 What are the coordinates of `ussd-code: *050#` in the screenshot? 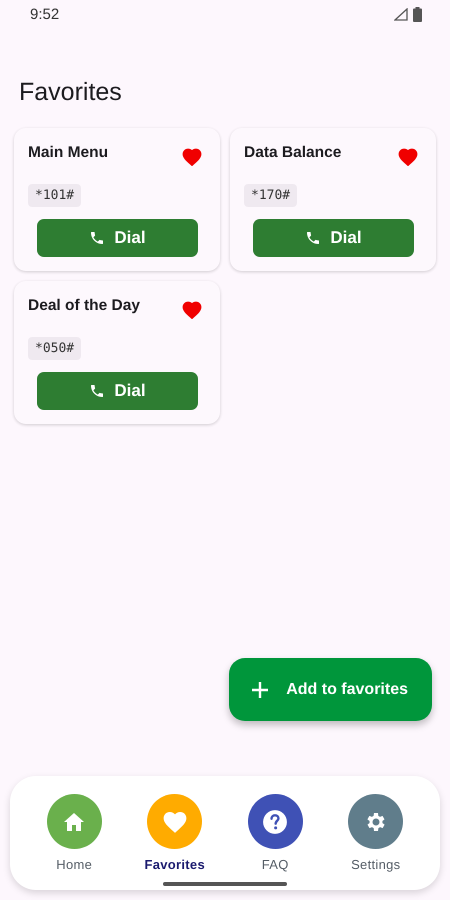 It's located at (55, 348).